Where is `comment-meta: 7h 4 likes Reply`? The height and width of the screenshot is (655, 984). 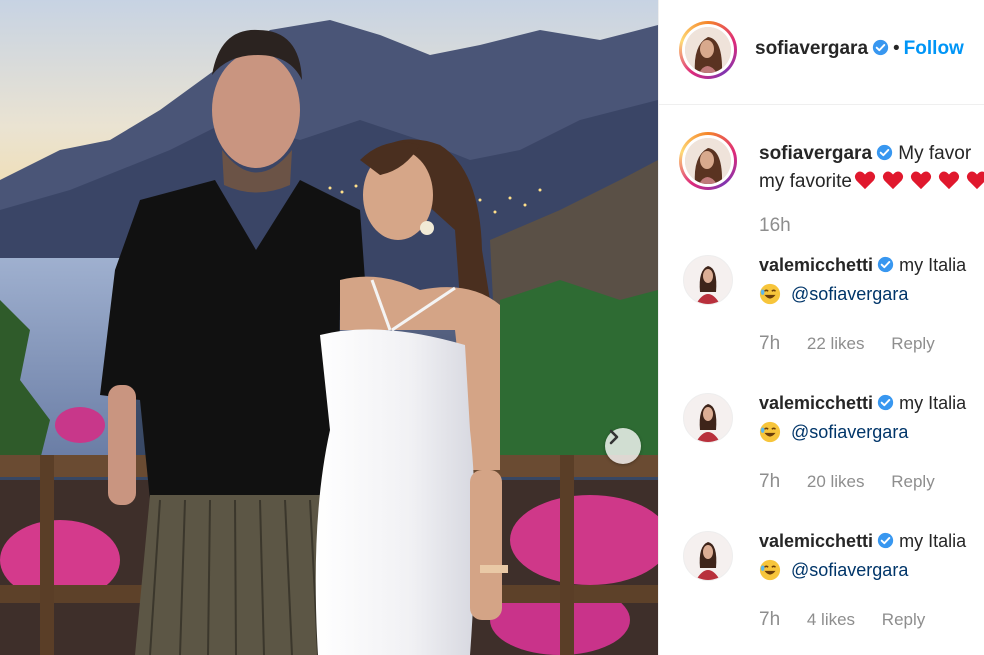
comment-meta: 7h 4 likes Reply is located at coordinates (853, 620).